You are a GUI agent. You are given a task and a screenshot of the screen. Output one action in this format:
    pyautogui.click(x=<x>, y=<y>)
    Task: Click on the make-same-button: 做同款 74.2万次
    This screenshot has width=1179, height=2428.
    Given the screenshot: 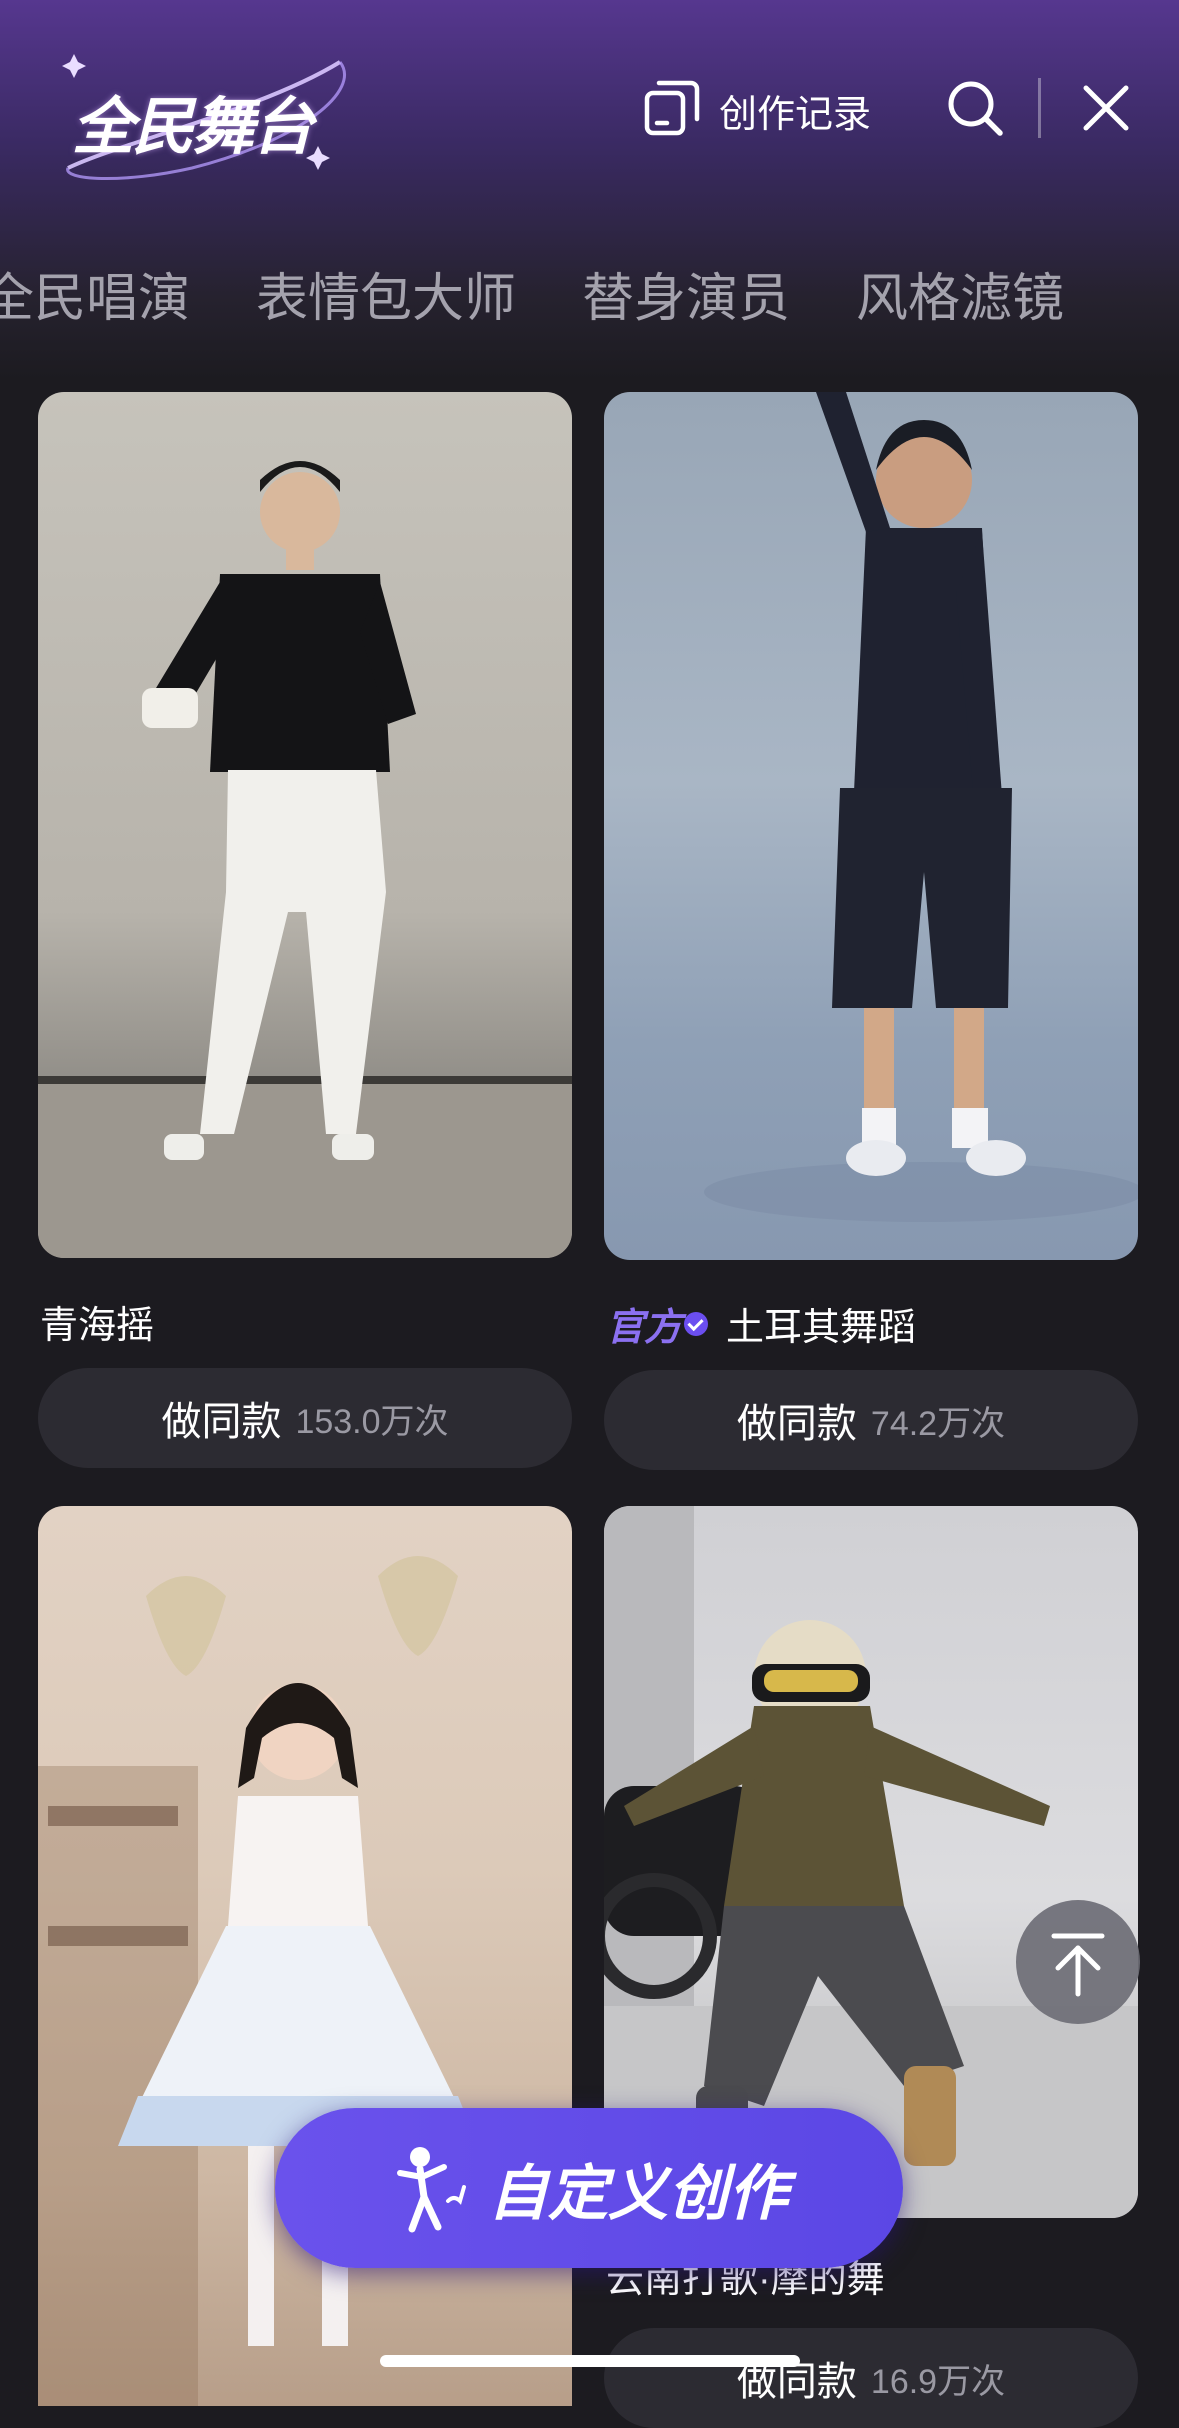 What is the action you would take?
    pyautogui.click(x=871, y=1420)
    